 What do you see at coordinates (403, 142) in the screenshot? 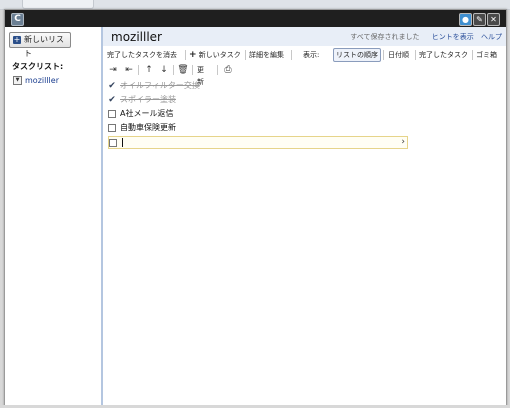
I see `chevron-right-icon: ›` at bounding box center [403, 142].